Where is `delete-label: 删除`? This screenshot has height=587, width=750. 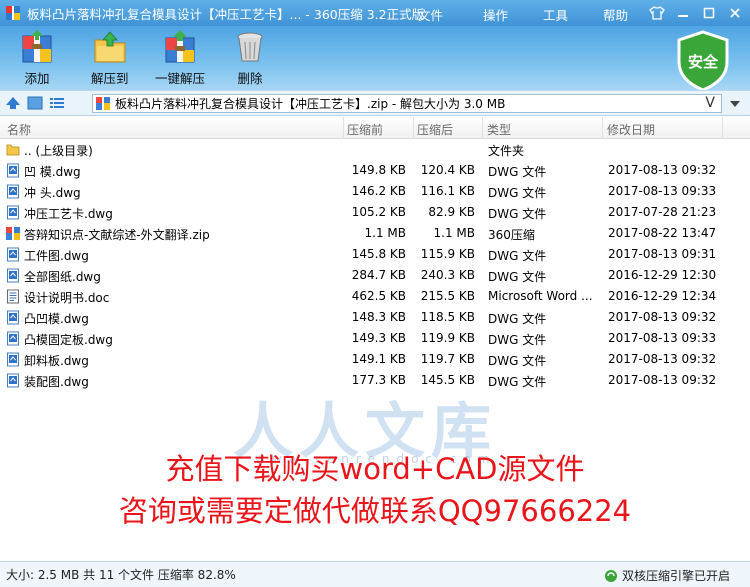
delete-label: 删除 is located at coordinates (250, 78).